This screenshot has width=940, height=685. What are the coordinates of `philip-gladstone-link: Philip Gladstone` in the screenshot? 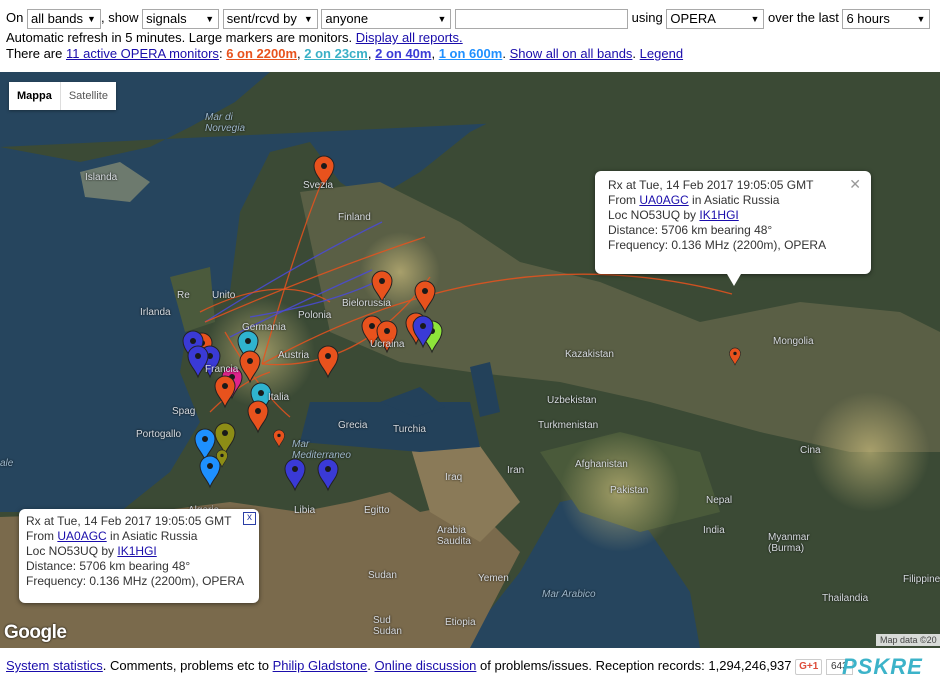 It's located at (320, 665).